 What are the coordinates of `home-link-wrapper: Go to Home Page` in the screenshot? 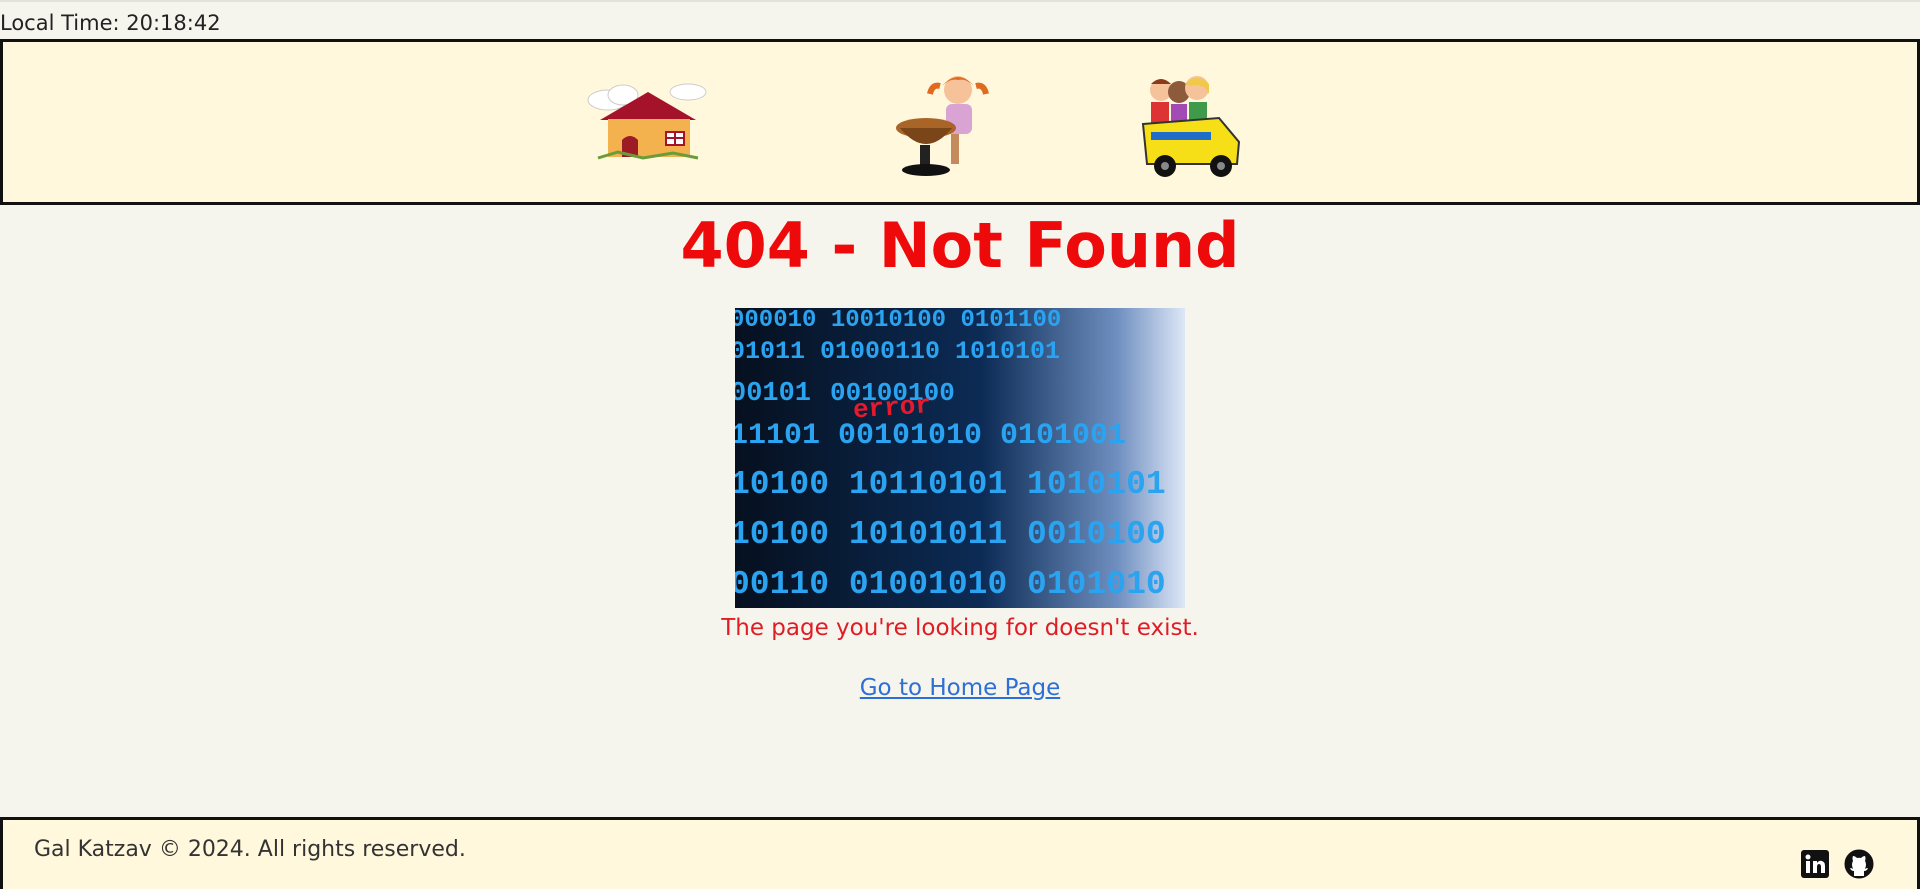 It's located at (960, 688).